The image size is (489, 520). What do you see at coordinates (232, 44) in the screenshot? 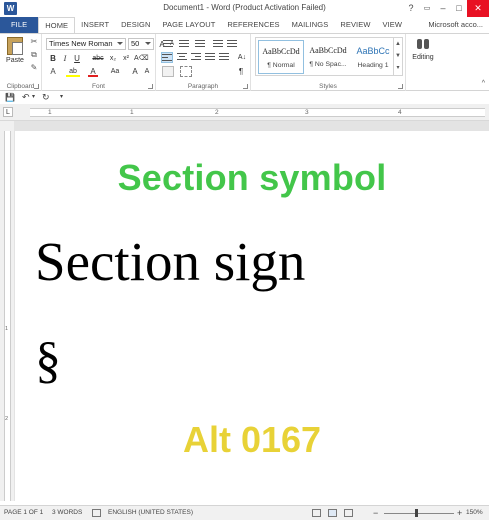
I see `increase-indent-button` at bounding box center [232, 44].